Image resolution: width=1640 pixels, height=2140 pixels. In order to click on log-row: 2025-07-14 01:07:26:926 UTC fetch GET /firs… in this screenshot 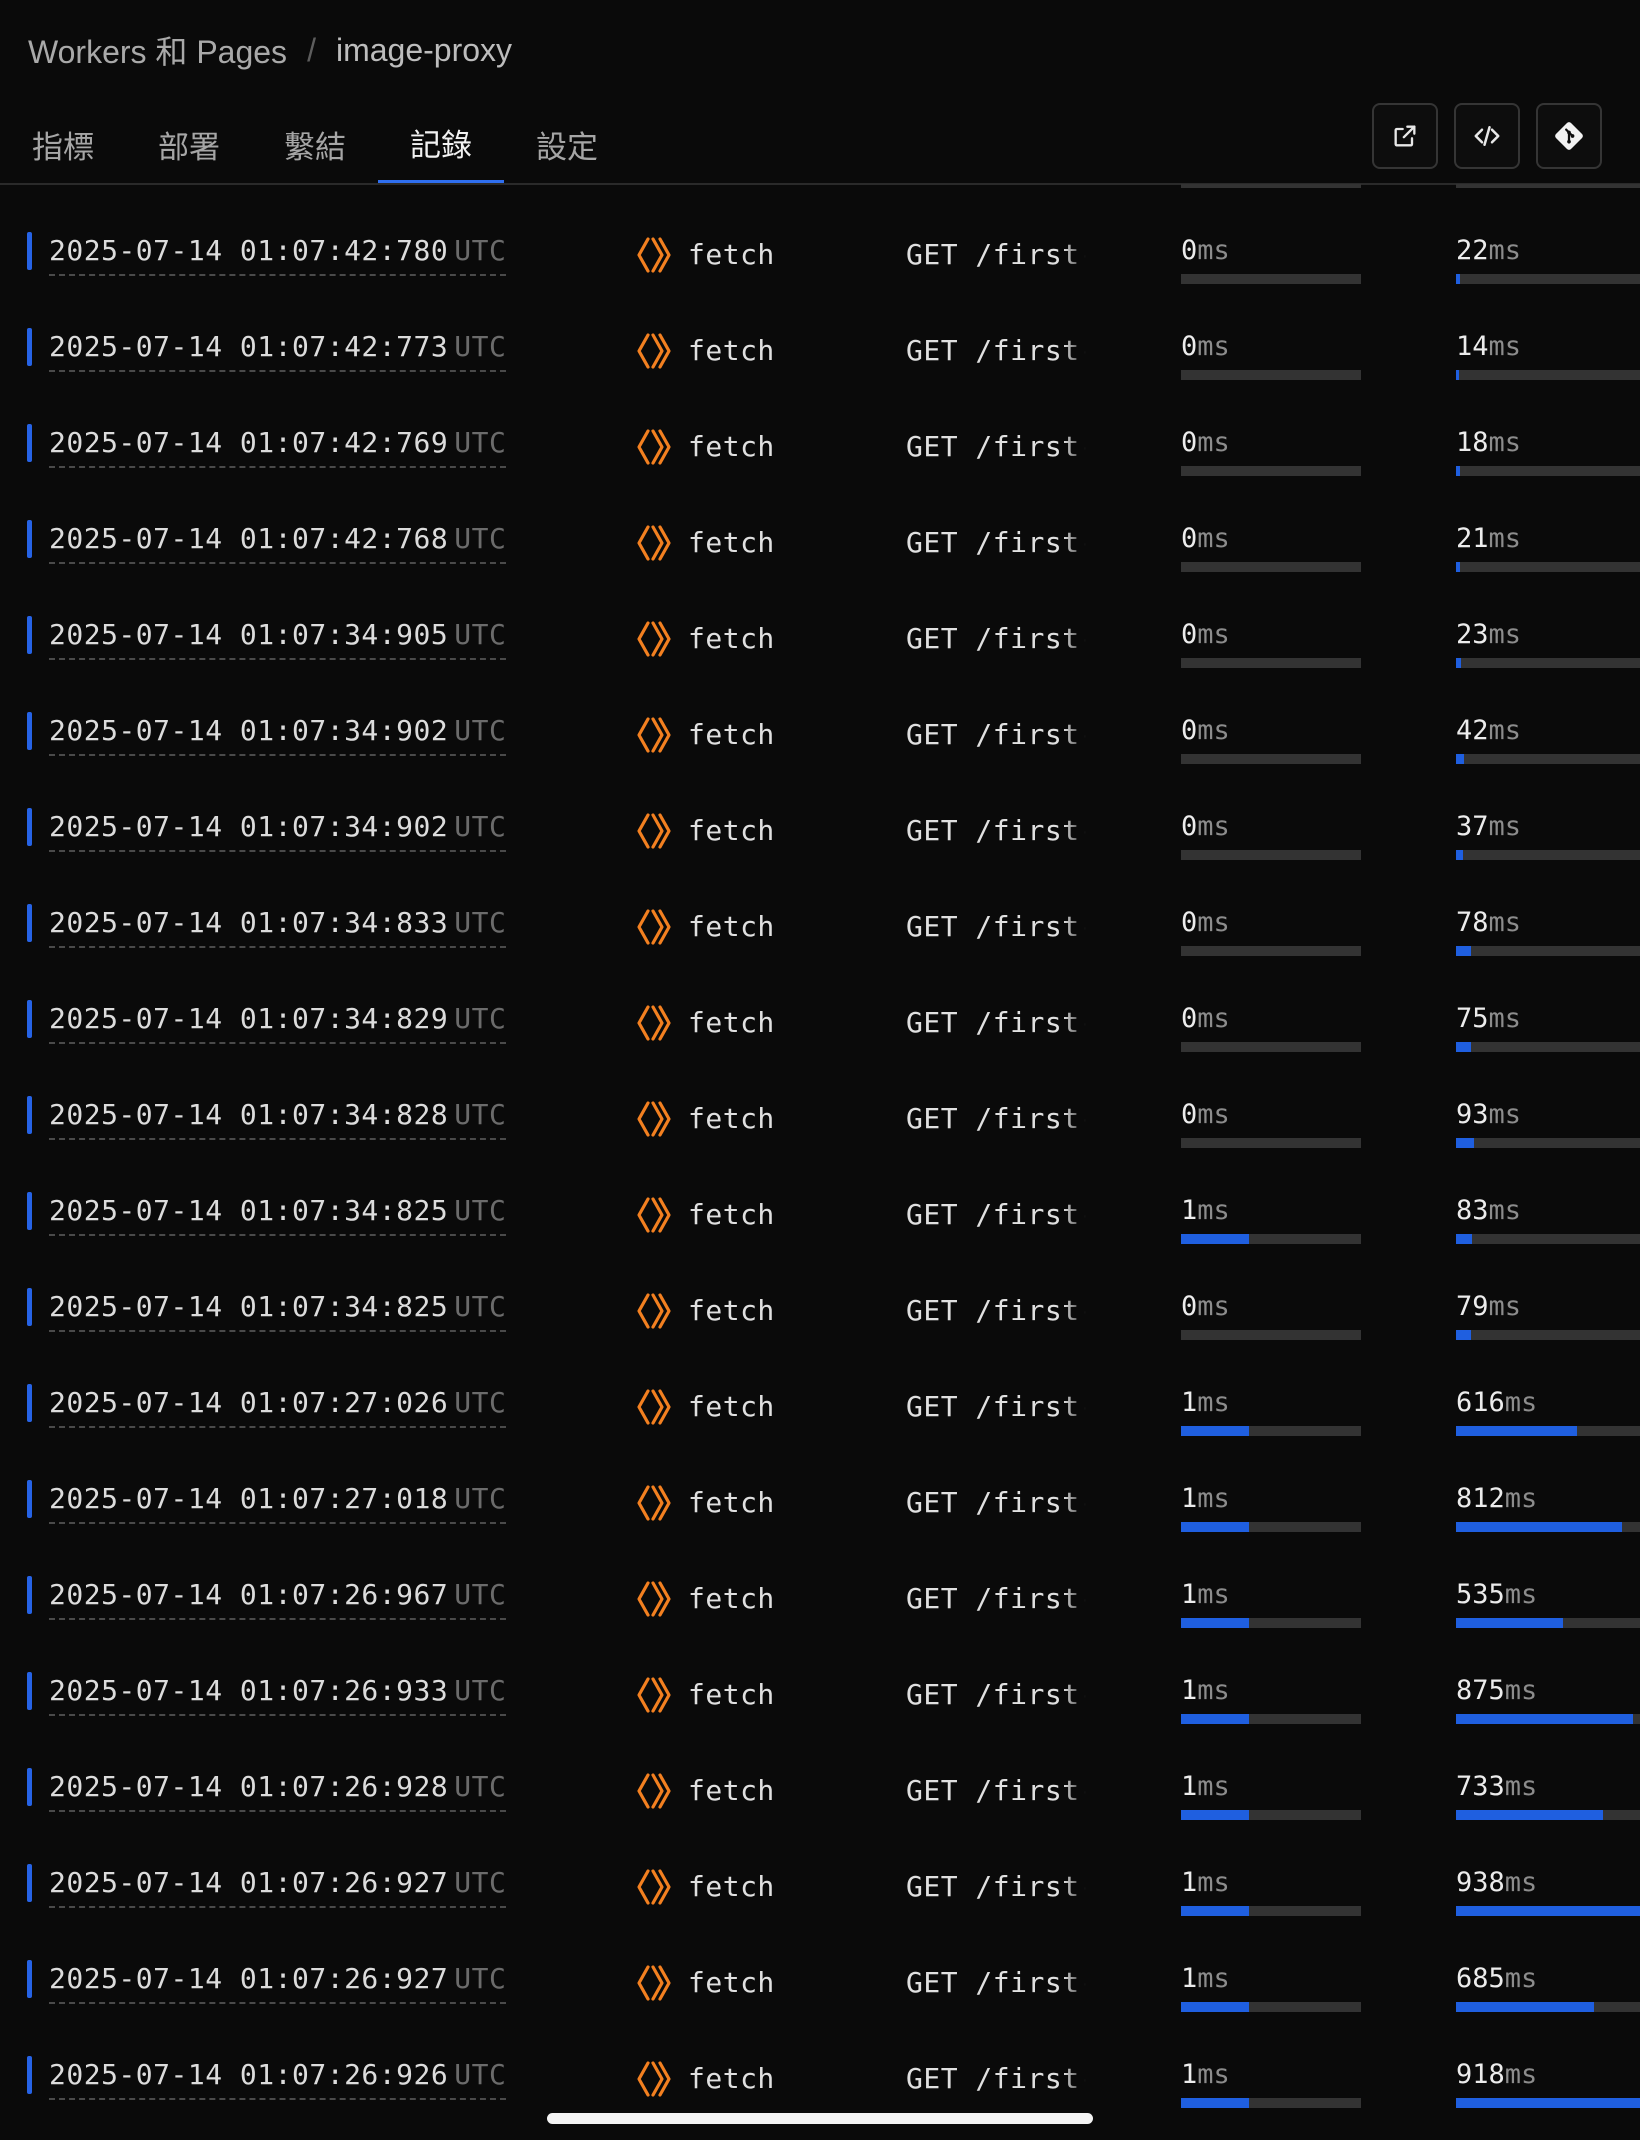, I will do `click(820, 2058)`.